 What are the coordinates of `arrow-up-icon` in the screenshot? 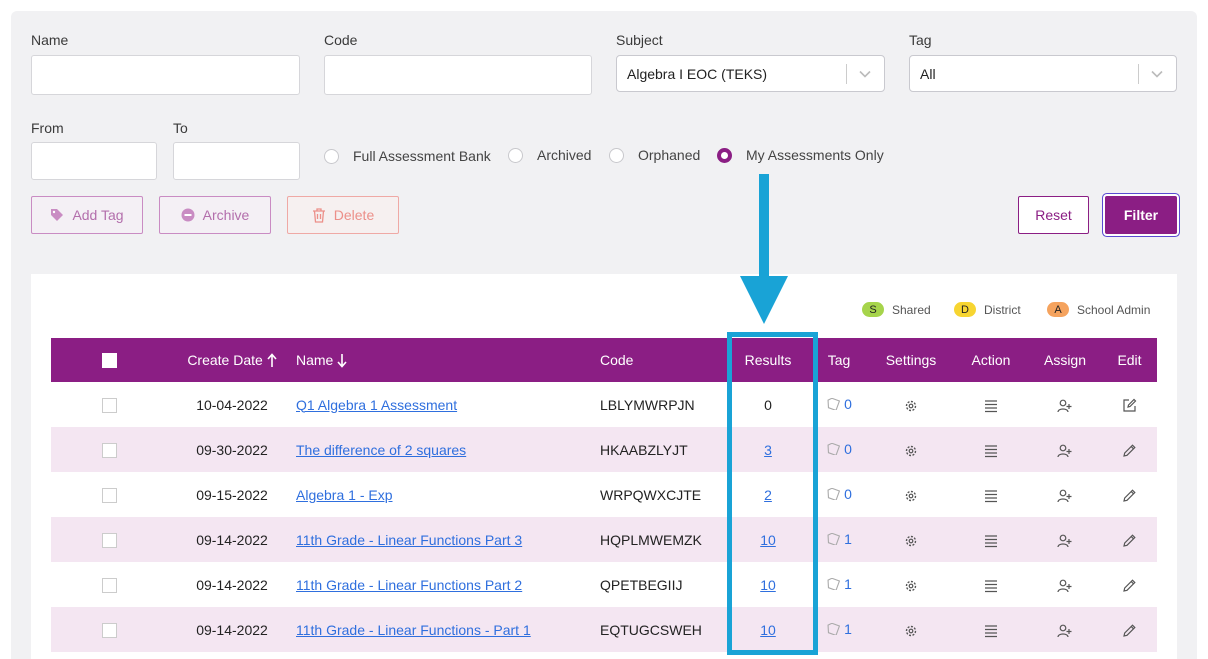 It's located at (272, 360).